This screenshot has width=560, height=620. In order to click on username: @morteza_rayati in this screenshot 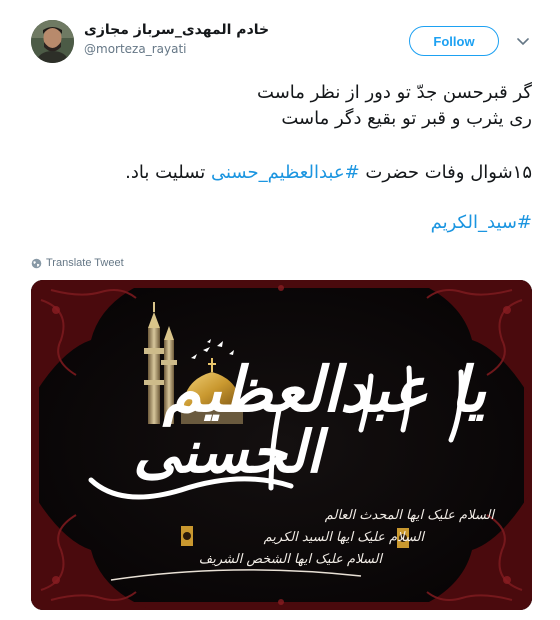, I will do `click(176, 49)`.